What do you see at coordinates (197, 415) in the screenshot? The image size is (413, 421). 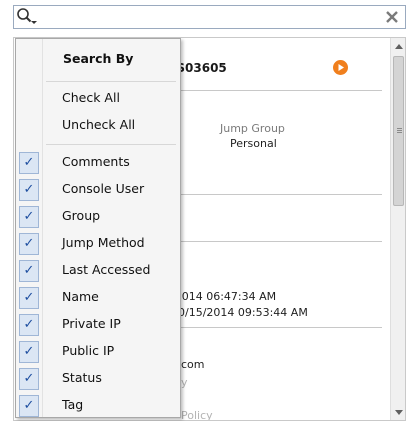 I see `policy-text: Policy` at bounding box center [197, 415].